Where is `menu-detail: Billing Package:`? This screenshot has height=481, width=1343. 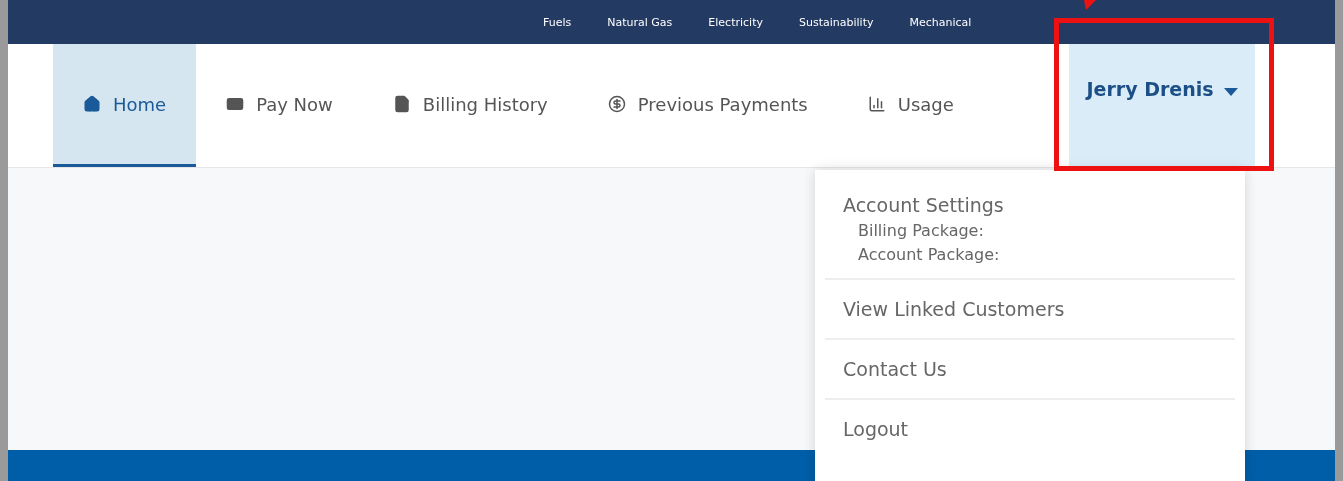 menu-detail: Billing Package: is located at coordinates (921, 230).